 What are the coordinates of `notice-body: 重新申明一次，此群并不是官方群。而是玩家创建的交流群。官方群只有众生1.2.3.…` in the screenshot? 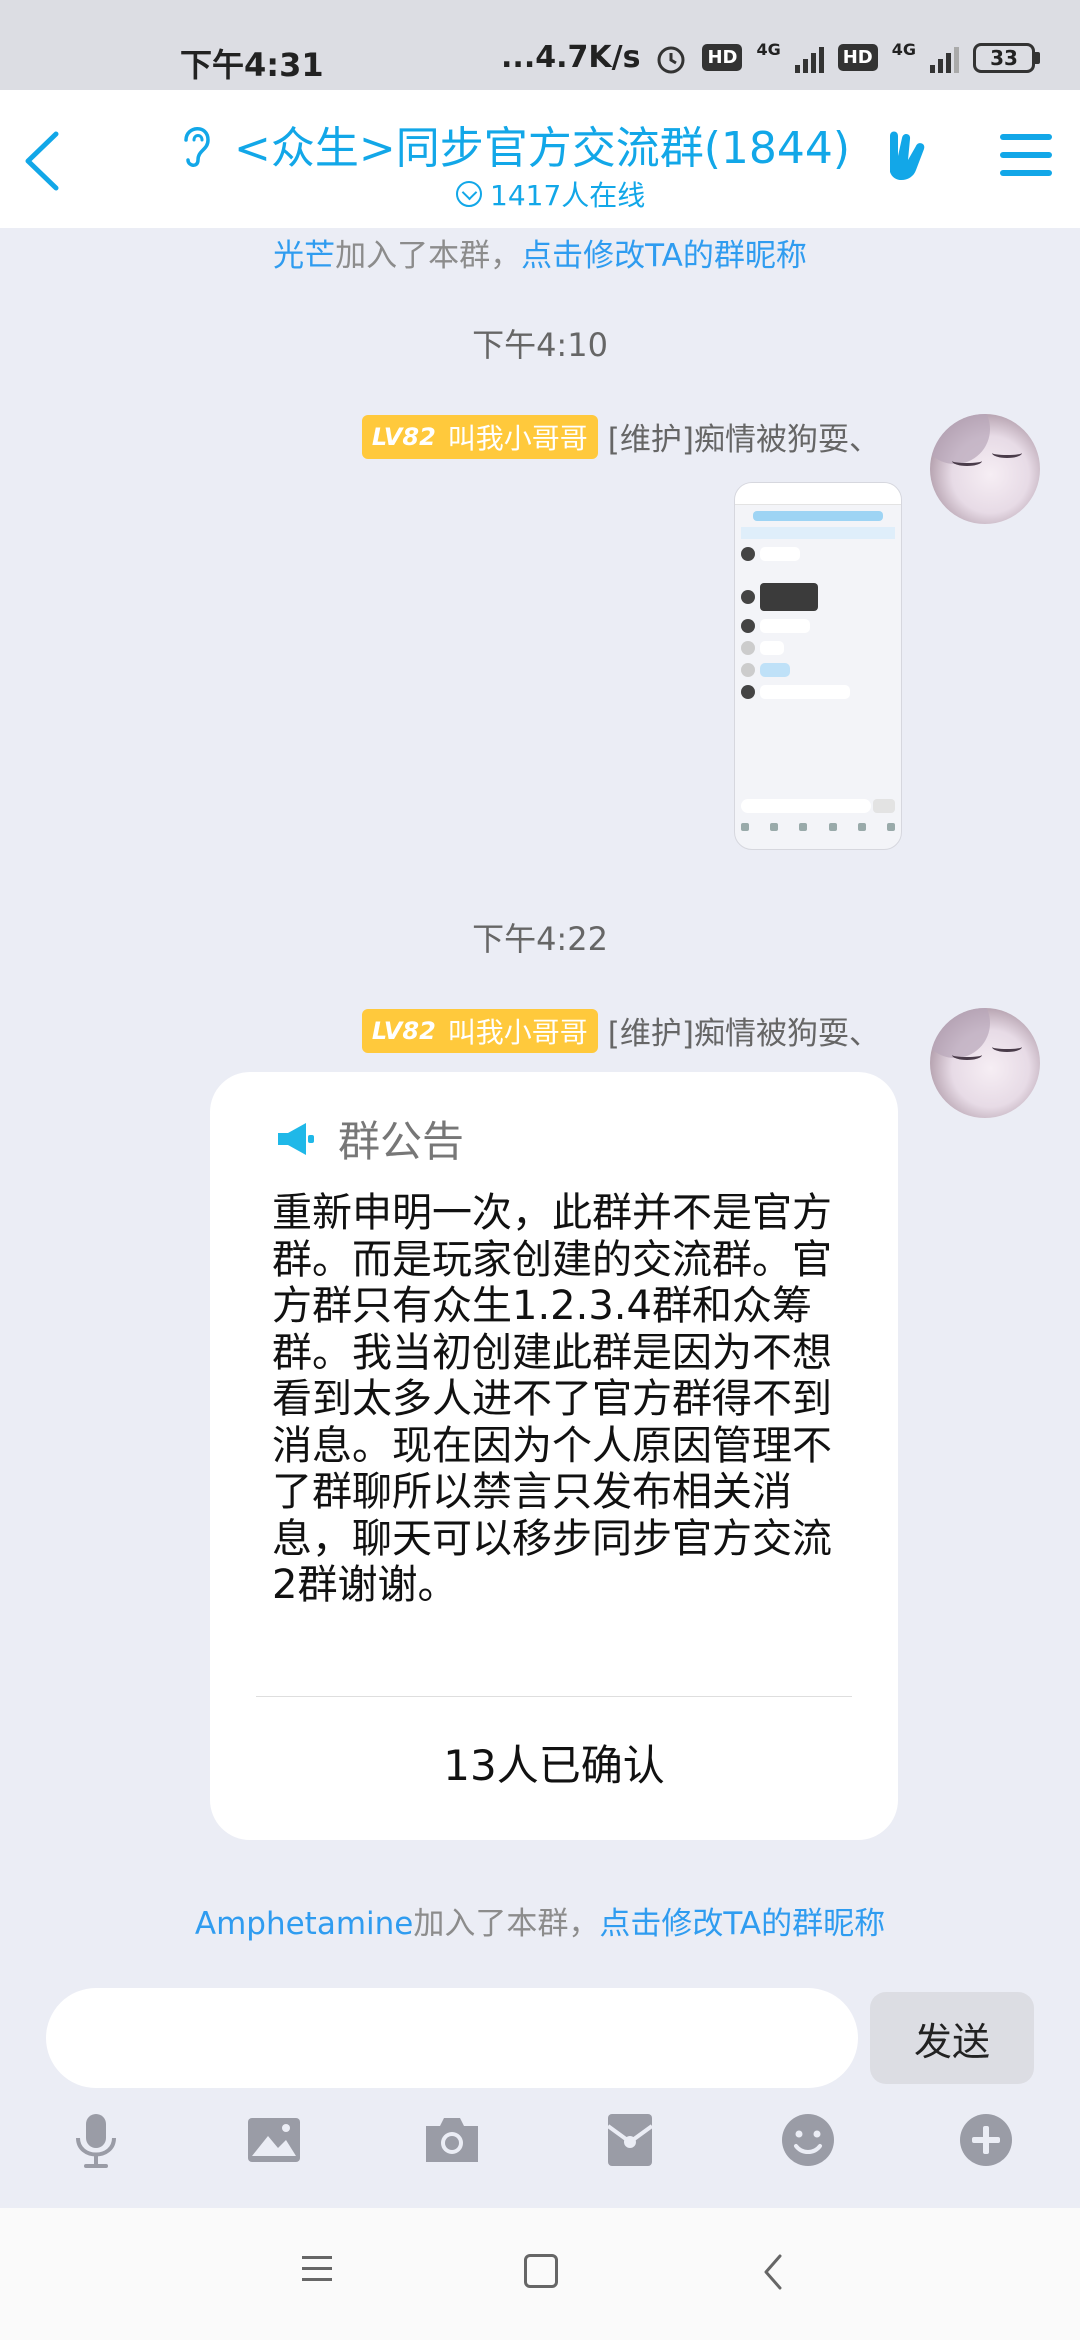 It's located at (552, 1399).